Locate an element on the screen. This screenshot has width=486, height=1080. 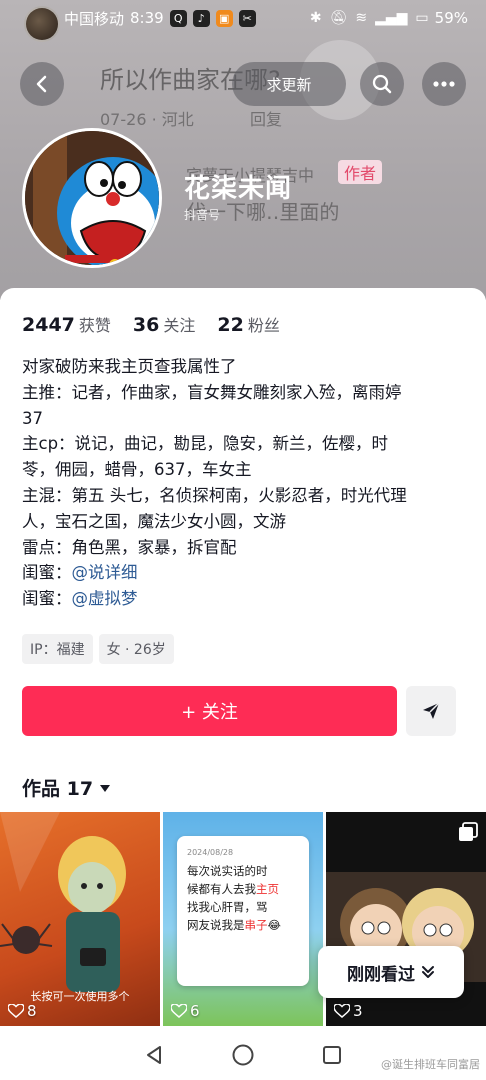
caret-down-icon is located at coordinates (105, 788).